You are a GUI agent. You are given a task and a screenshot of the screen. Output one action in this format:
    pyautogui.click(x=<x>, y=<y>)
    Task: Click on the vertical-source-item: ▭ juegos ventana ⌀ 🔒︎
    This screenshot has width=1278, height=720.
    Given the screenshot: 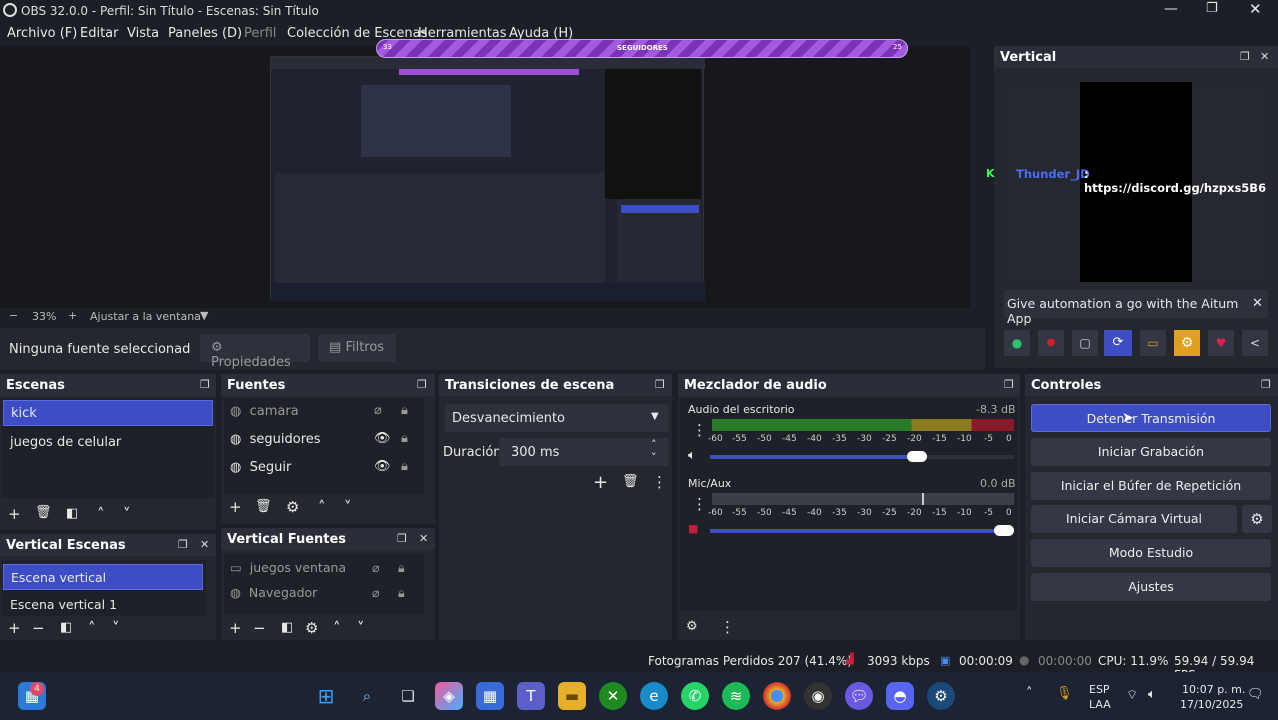 What is the action you would take?
    pyautogui.click(x=324, y=568)
    